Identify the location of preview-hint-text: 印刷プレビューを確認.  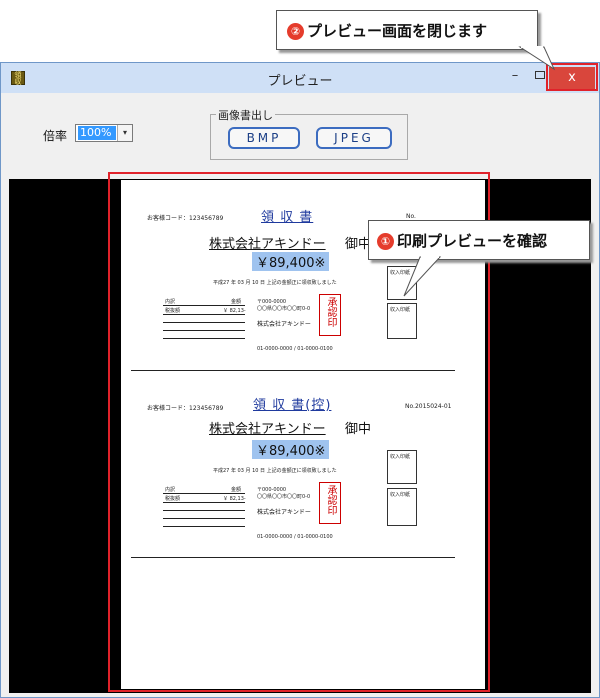
(472, 241).